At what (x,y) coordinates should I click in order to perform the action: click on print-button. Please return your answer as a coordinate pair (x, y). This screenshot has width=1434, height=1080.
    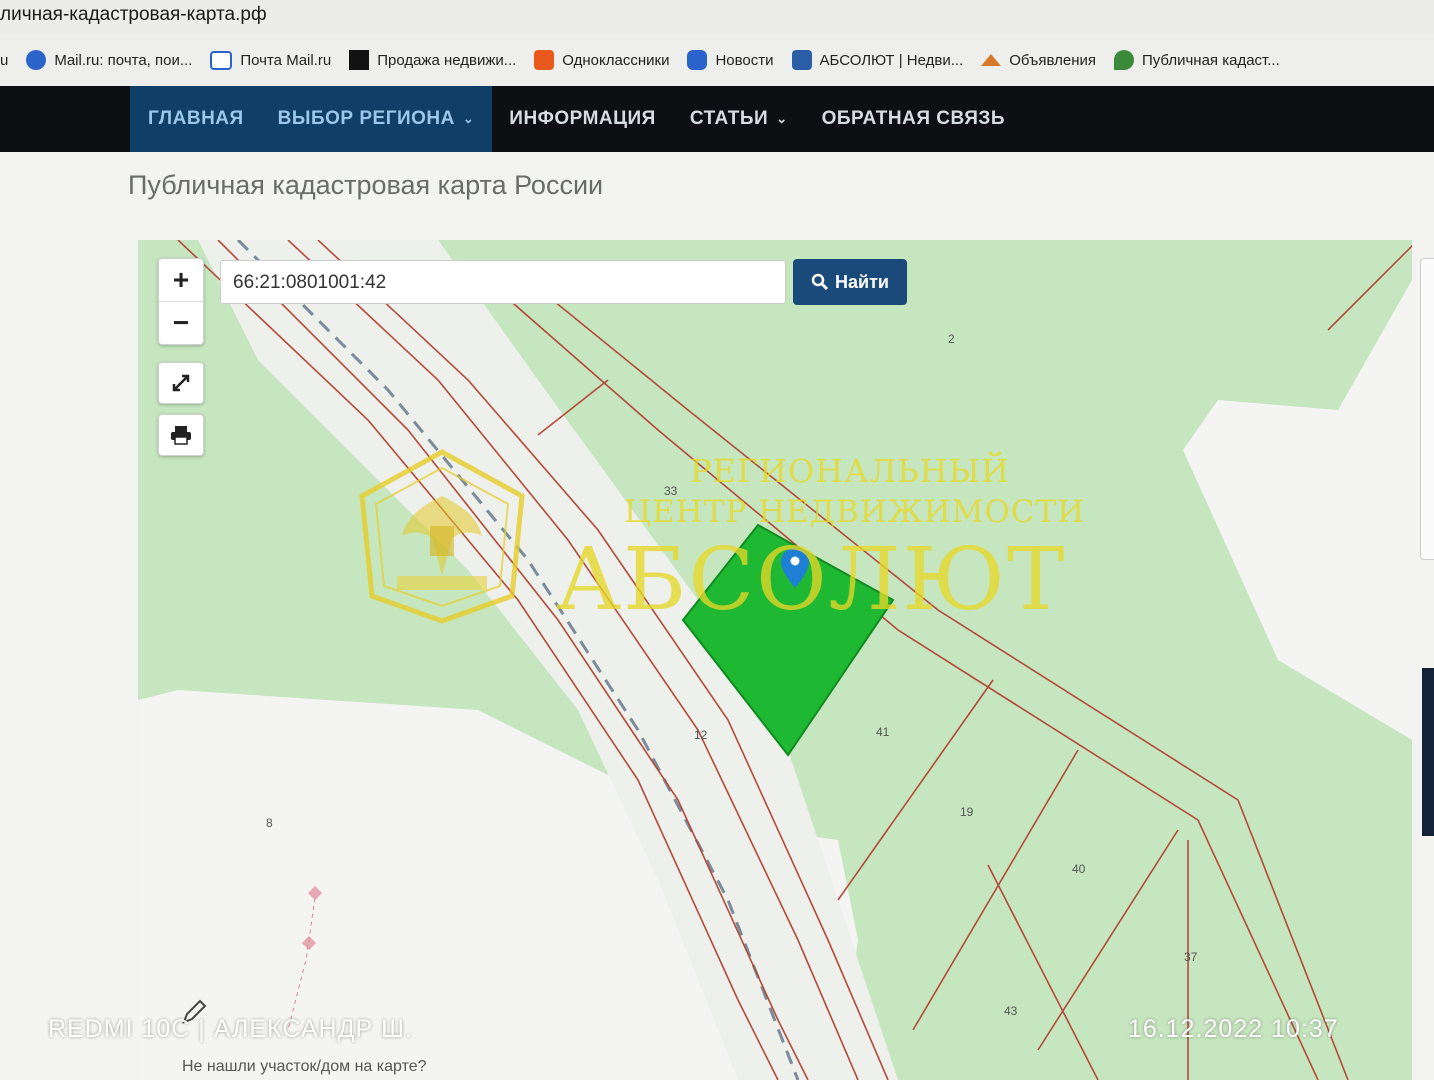
    Looking at the image, I should click on (181, 435).